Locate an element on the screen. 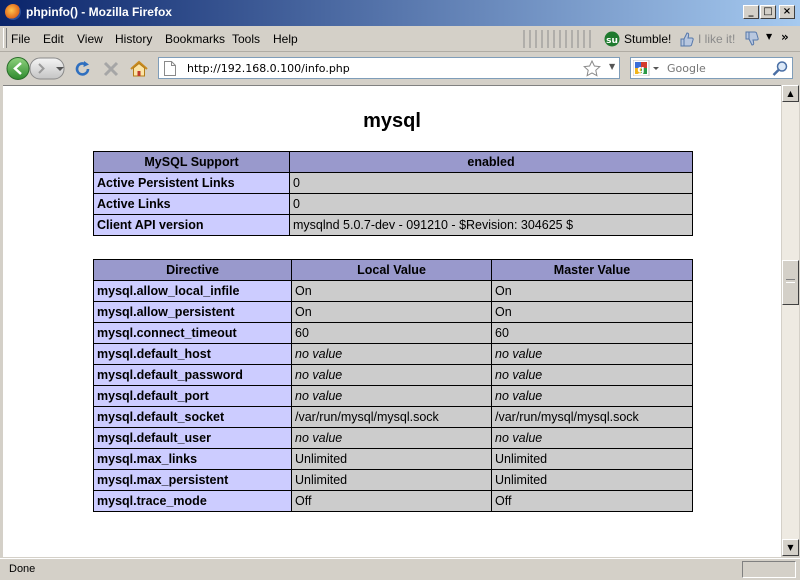 This screenshot has height=580, width=800. local-value: 60 is located at coordinates (391, 333).